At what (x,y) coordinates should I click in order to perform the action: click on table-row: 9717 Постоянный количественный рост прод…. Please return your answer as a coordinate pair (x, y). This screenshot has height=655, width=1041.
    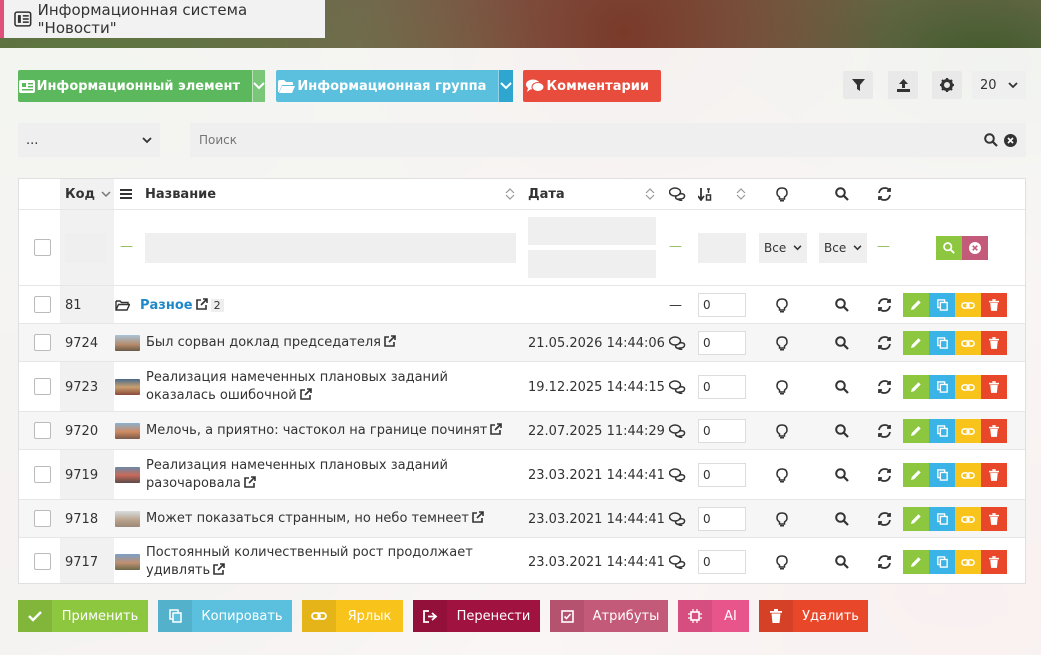
    Looking at the image, I should click on (522, 561).